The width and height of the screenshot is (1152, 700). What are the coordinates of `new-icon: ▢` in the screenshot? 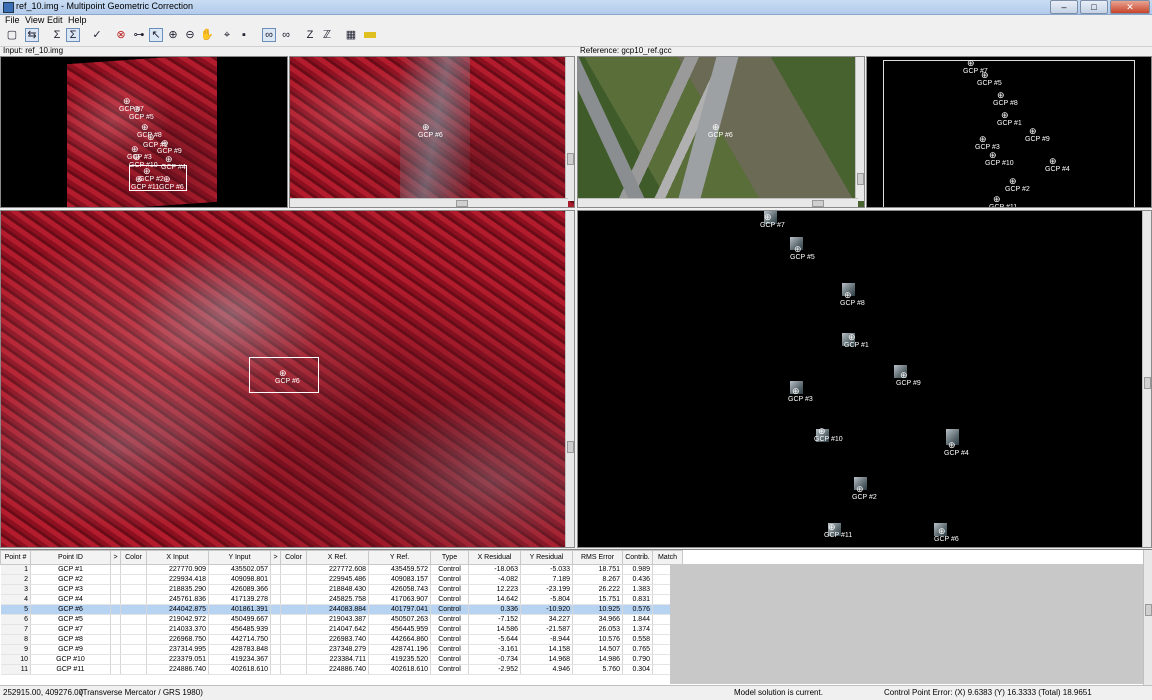 It's located at (12, 35).